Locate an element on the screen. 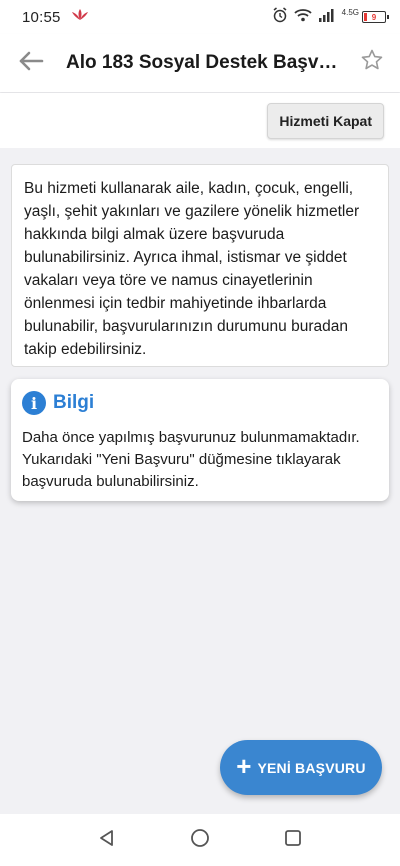 The width and height of the screenshot is (400, 866). nav-home-button is located at coordinates (200, 840).